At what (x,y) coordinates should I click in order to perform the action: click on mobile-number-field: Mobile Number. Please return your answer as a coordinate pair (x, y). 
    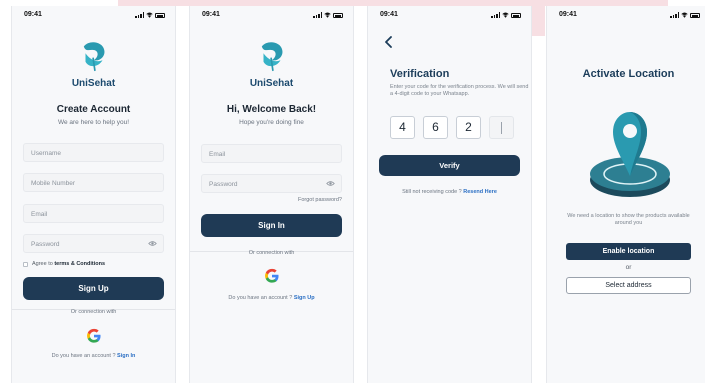
    Looking at the image, I should click on (93, 182).